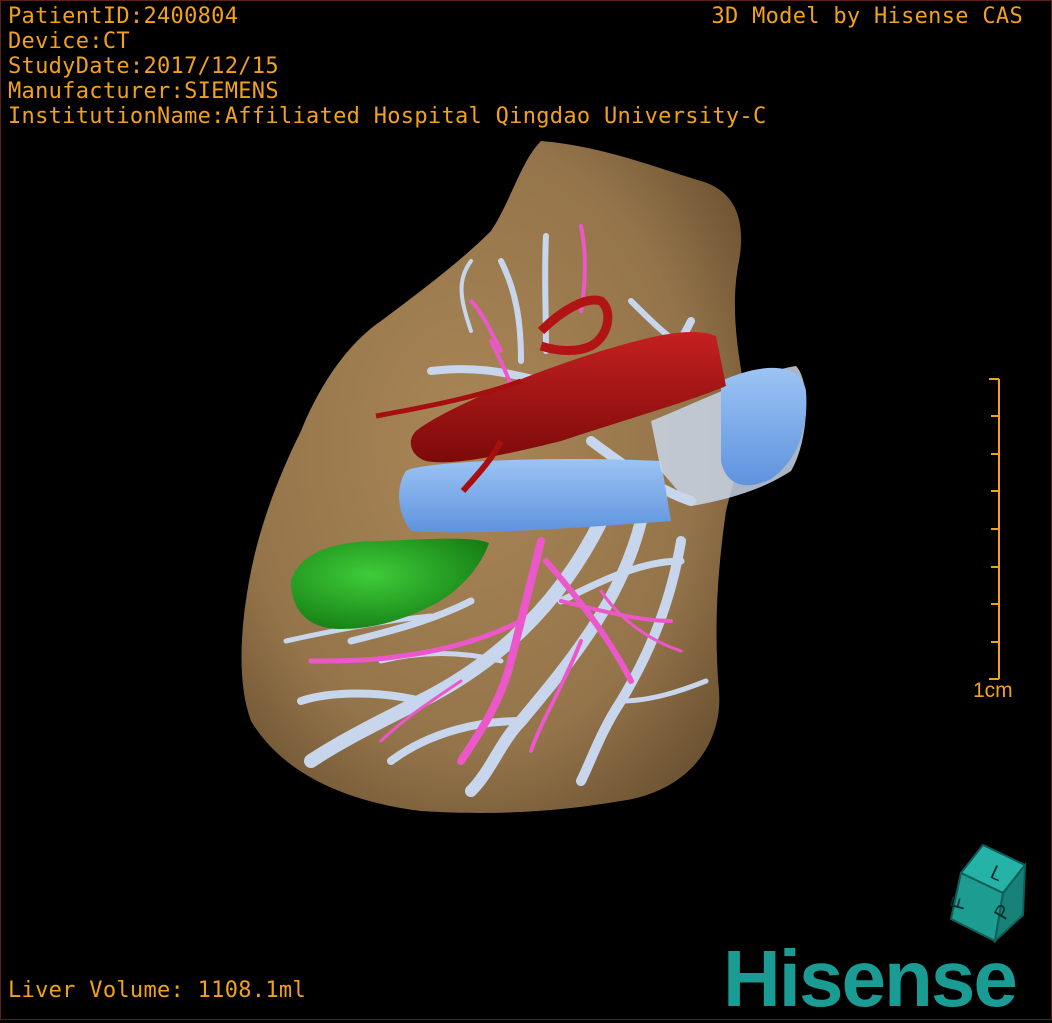  I want to click on scale-bar-label: 1cm, so click(993, 690).